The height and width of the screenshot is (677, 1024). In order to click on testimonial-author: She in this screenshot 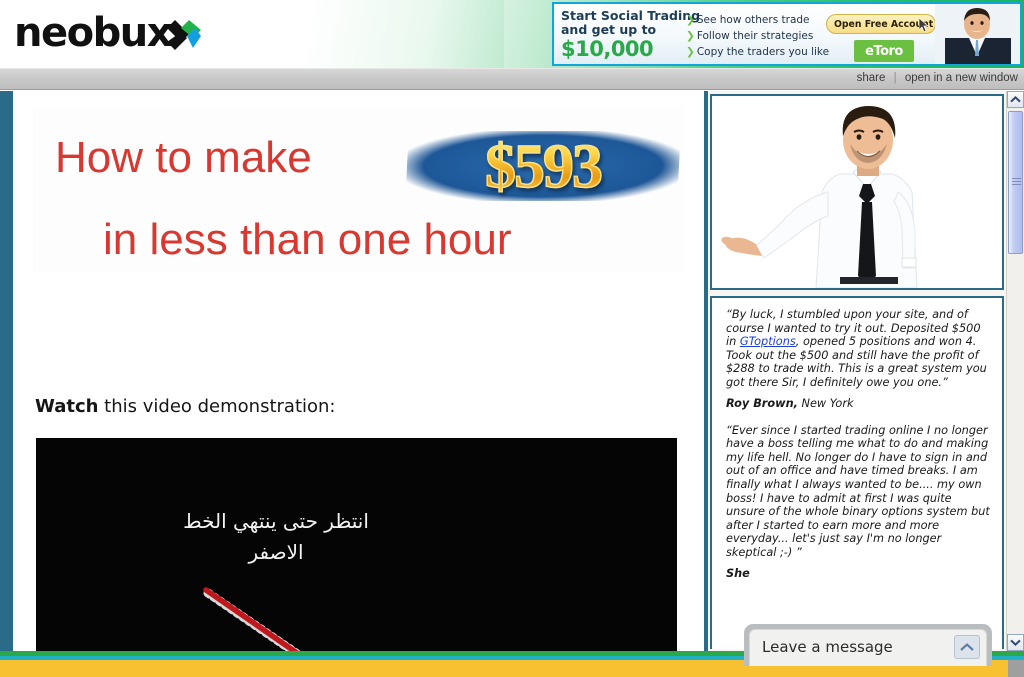, I will do `click(858, 574)`.